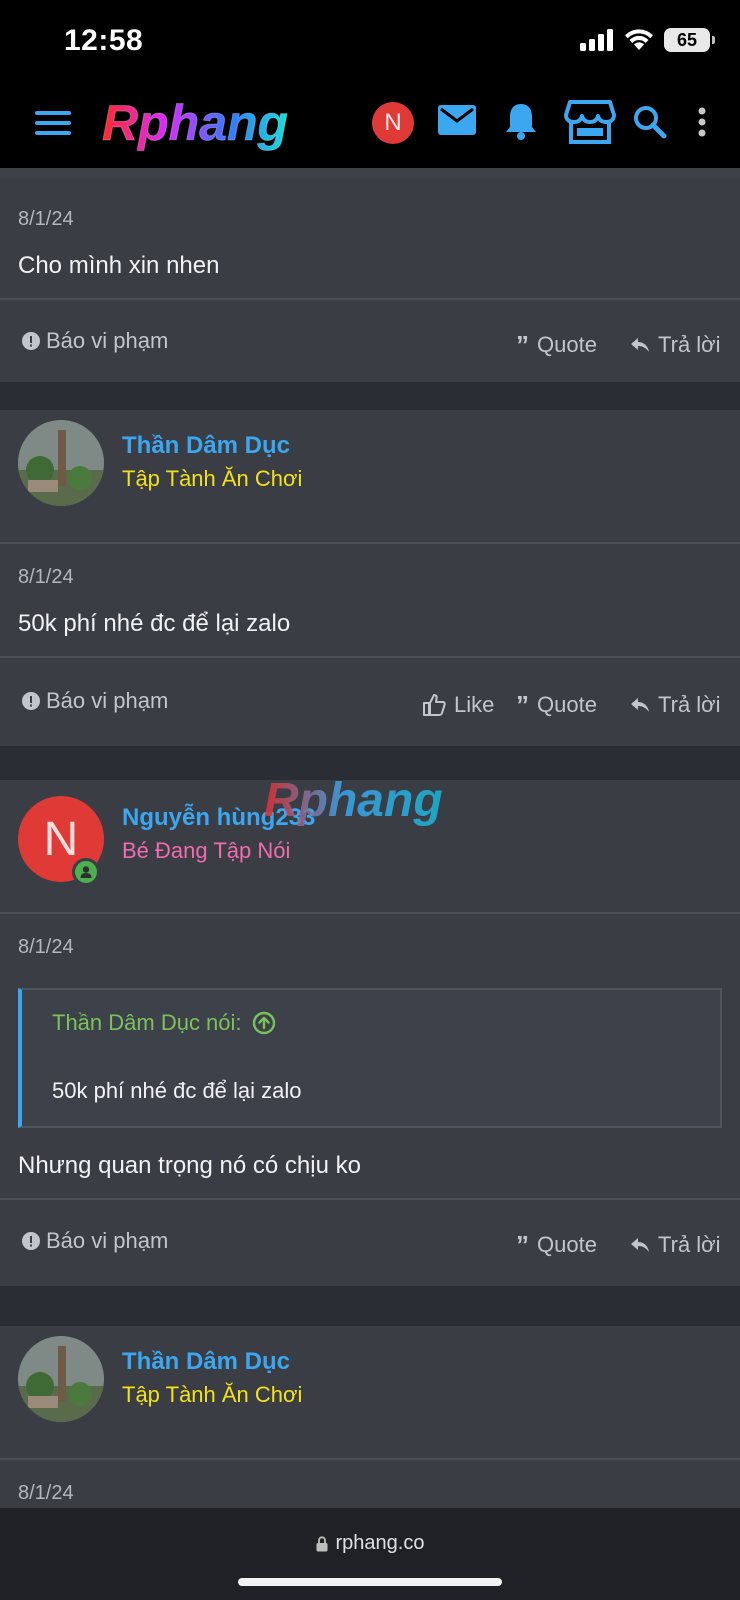 Image resolution: width=740 pixels, height=1600 pixels. I want to click on search-icon, so click(650, 122).